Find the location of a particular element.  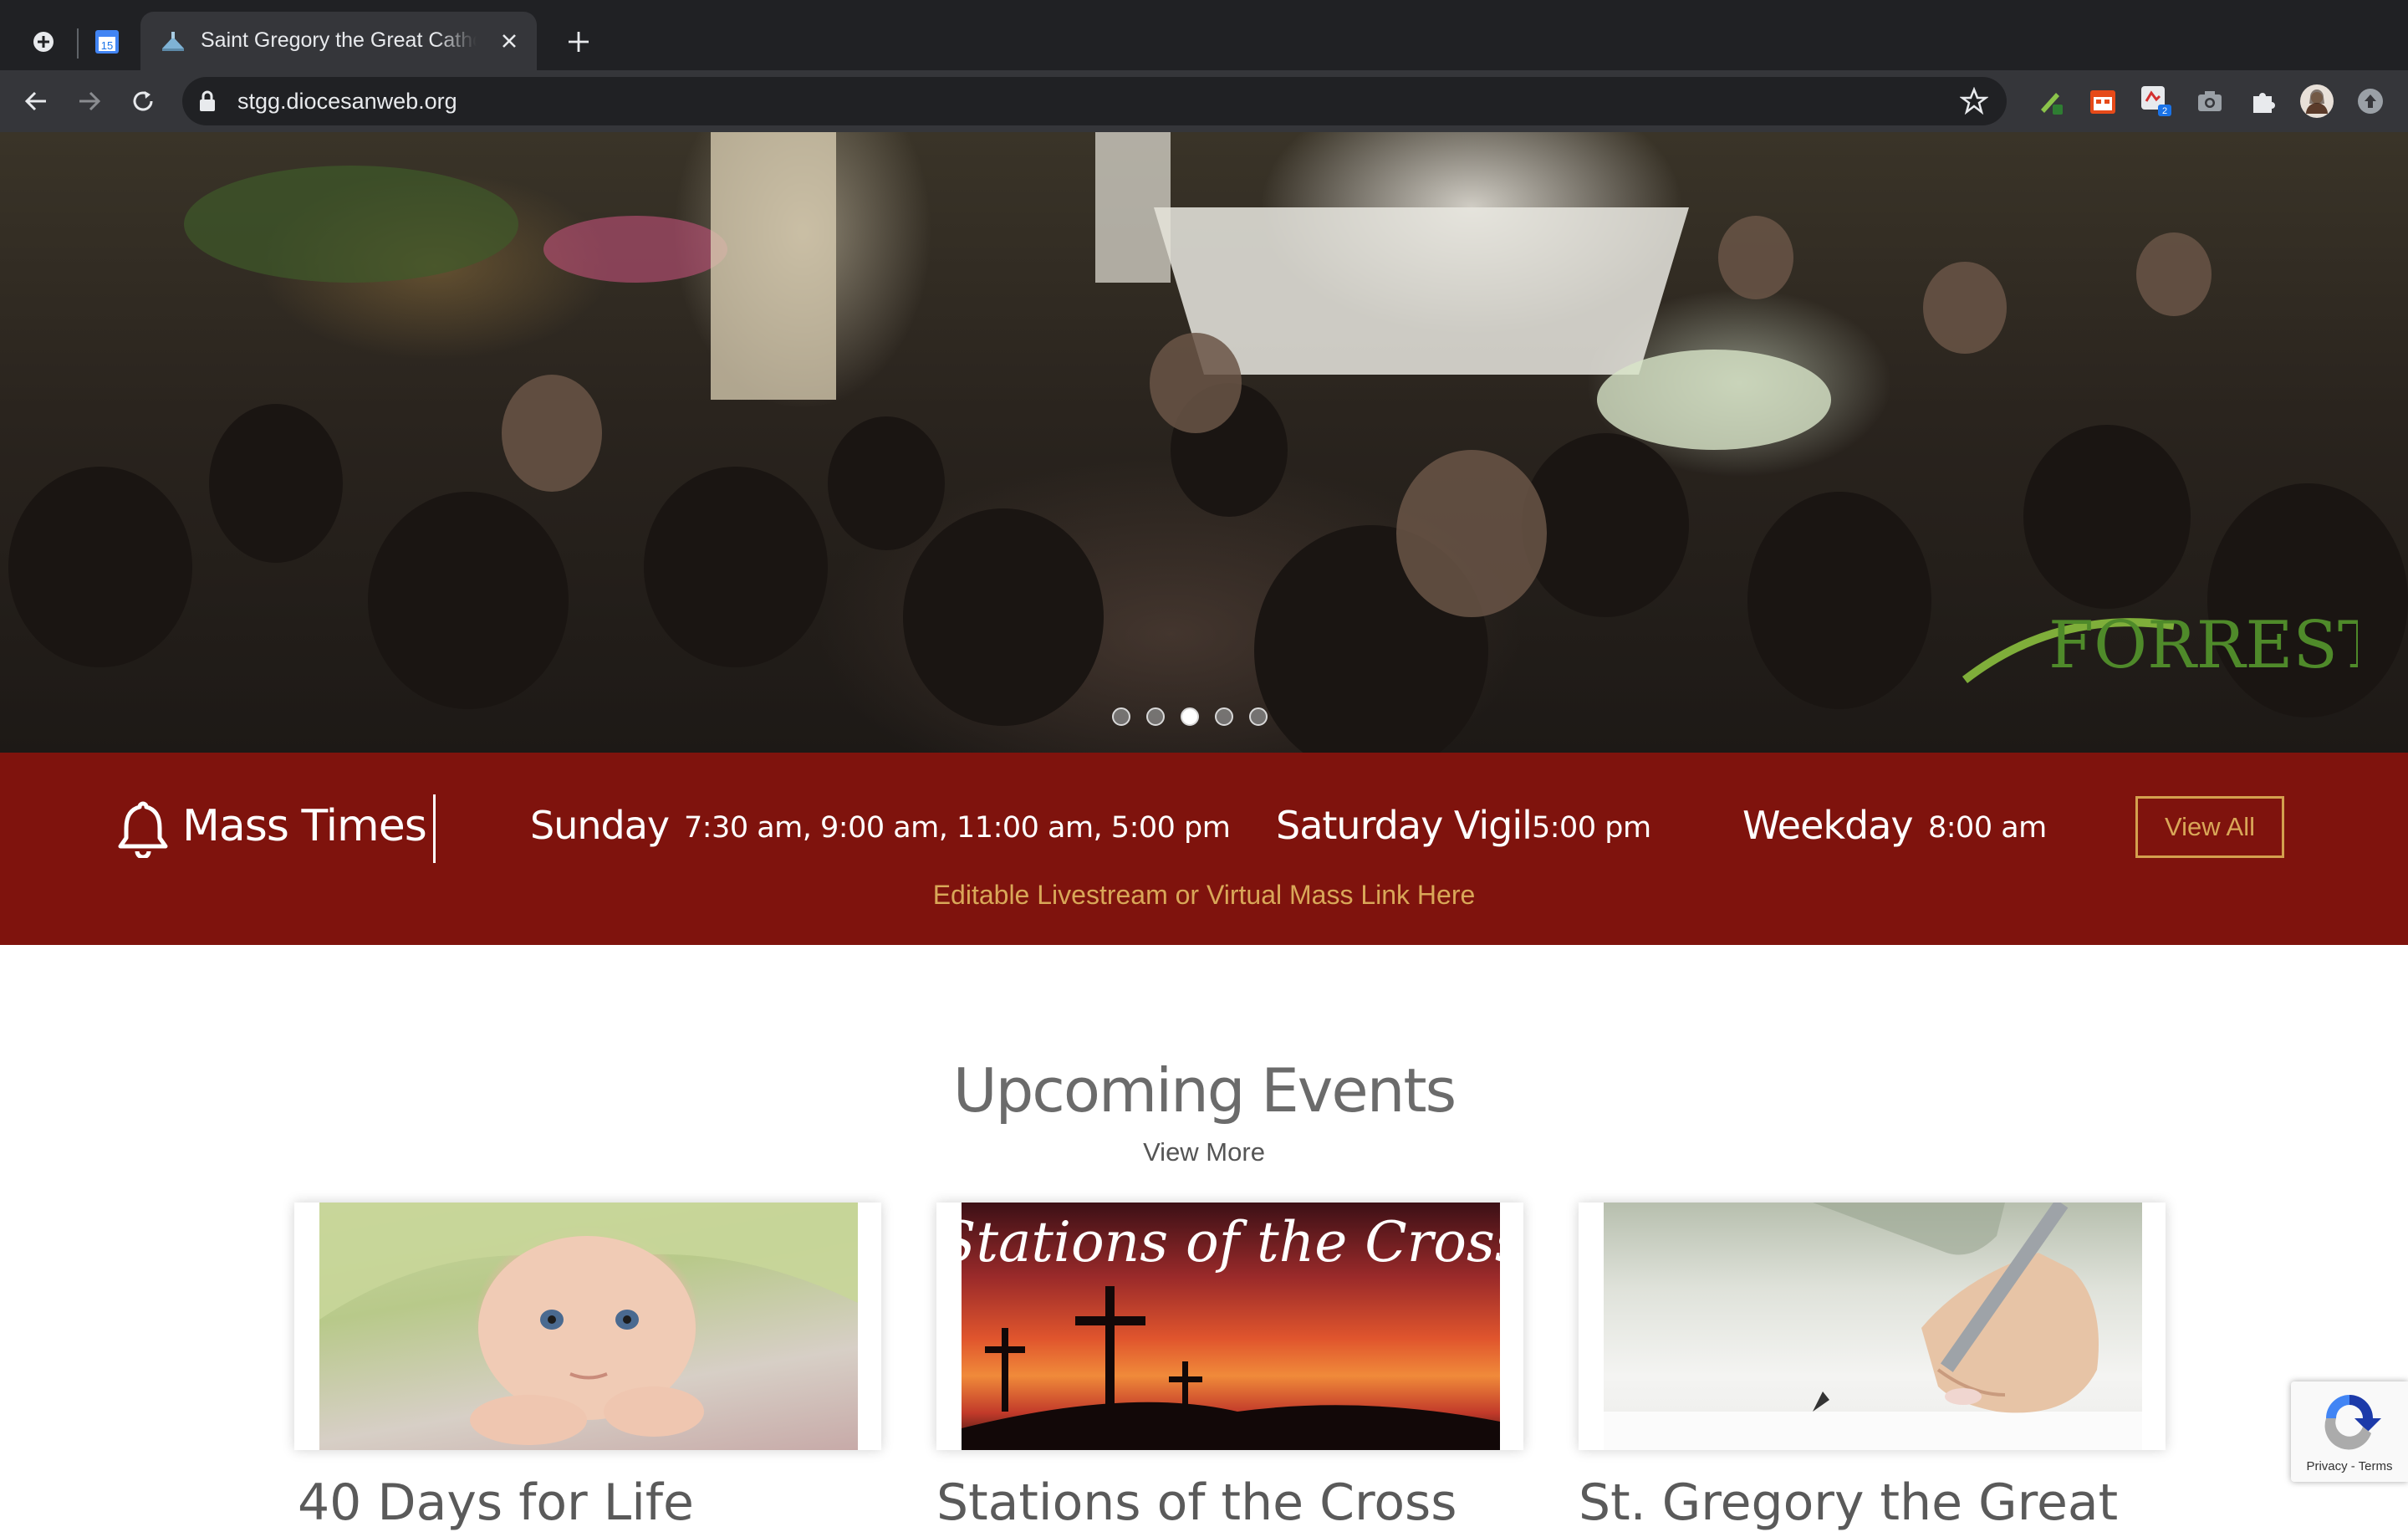

svg-text: 2 is located at coordinates (2165, 111).